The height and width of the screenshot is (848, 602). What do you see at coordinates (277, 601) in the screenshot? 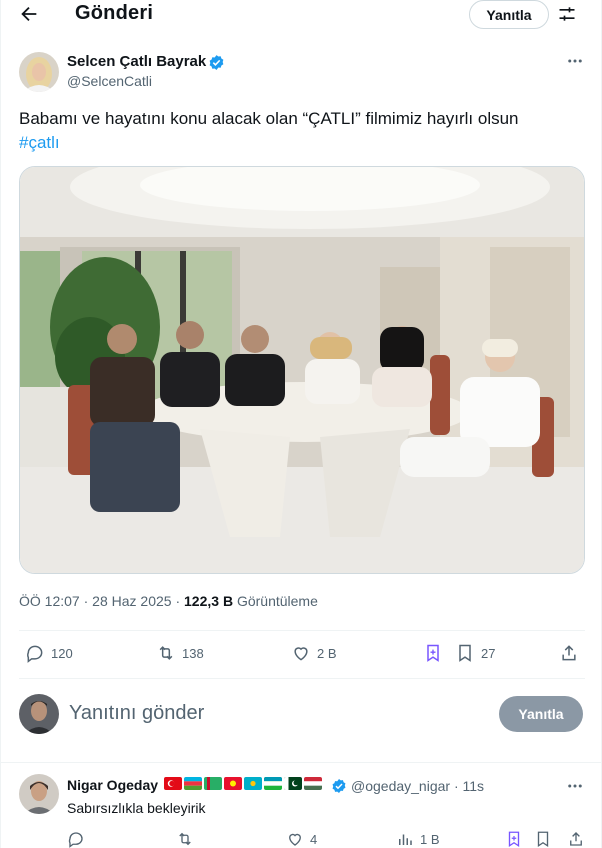
I see `view-label: Görüntüleme` at bounding box center [277, 601].